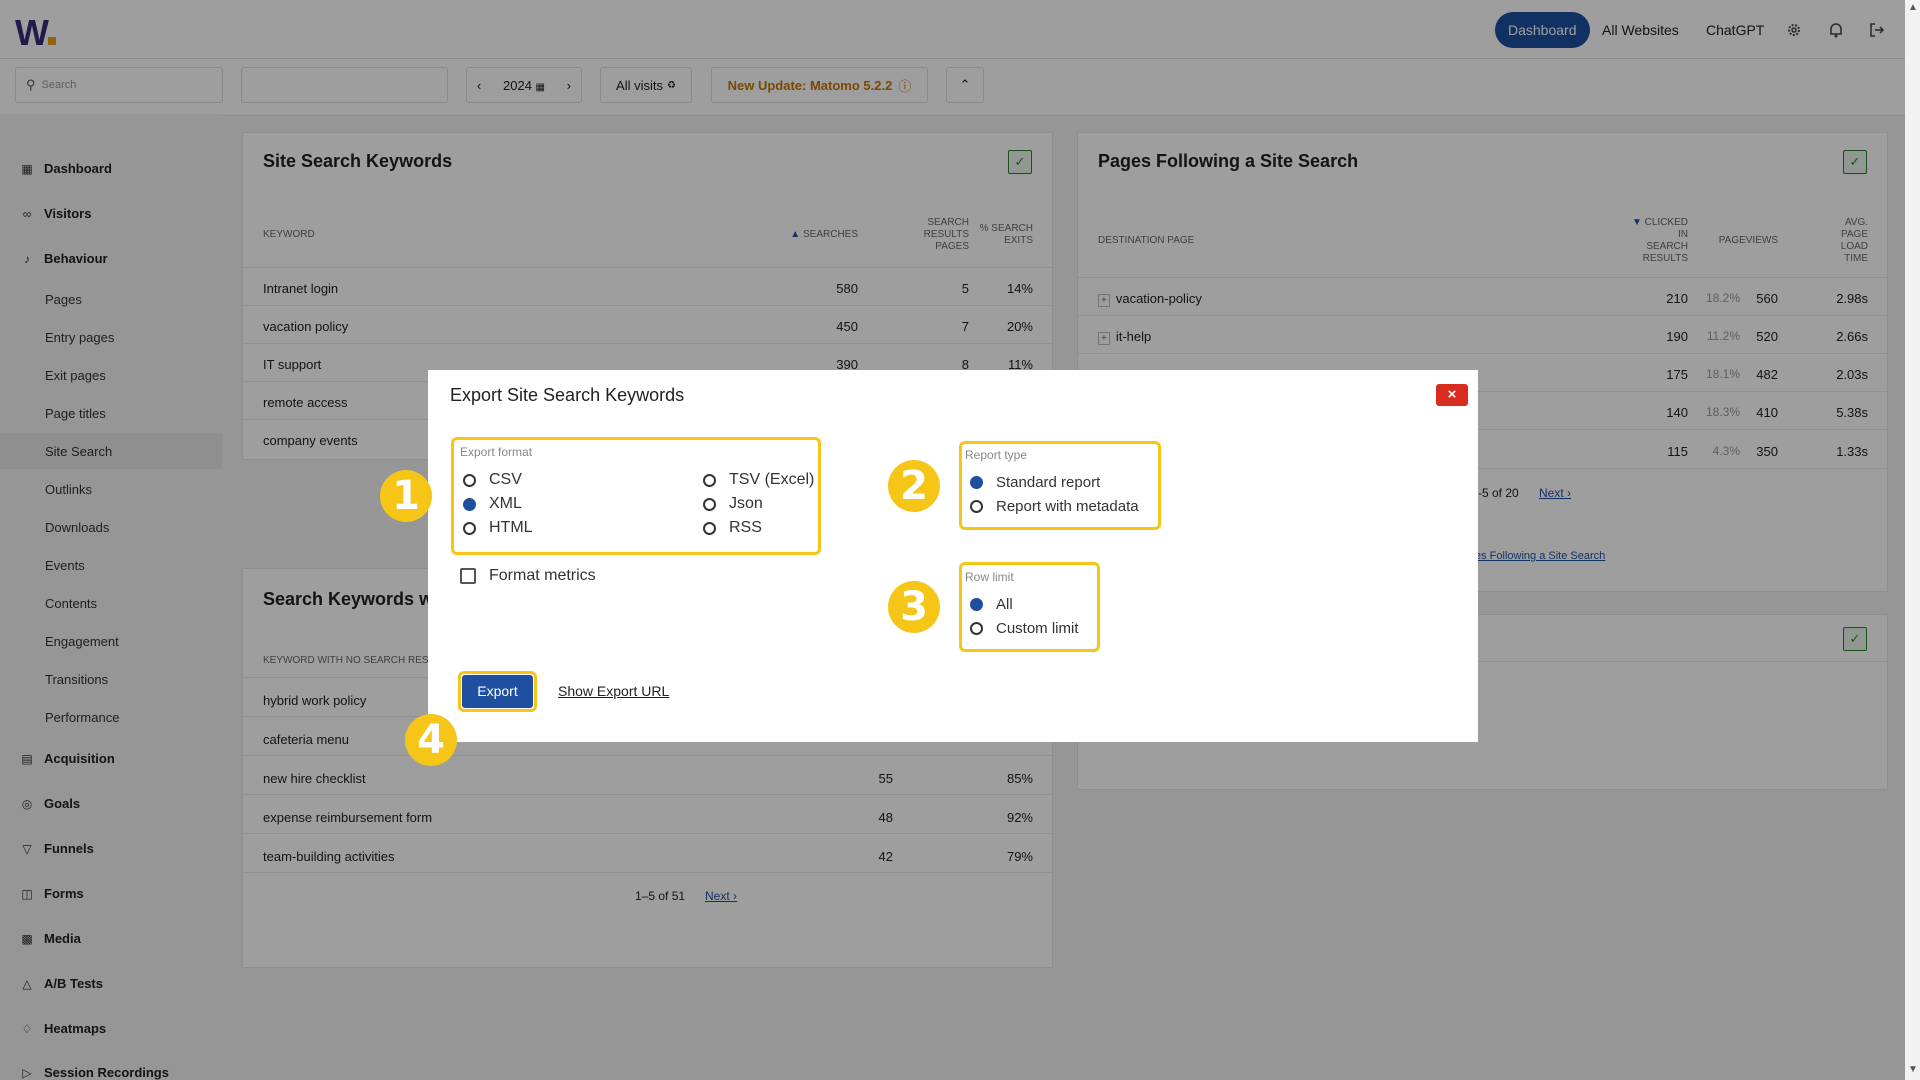 Image resolution: width=1920 pixels, height=1080 pixels. I want to click on scroll-down-arrow: ▼, so click(1913, 1069).